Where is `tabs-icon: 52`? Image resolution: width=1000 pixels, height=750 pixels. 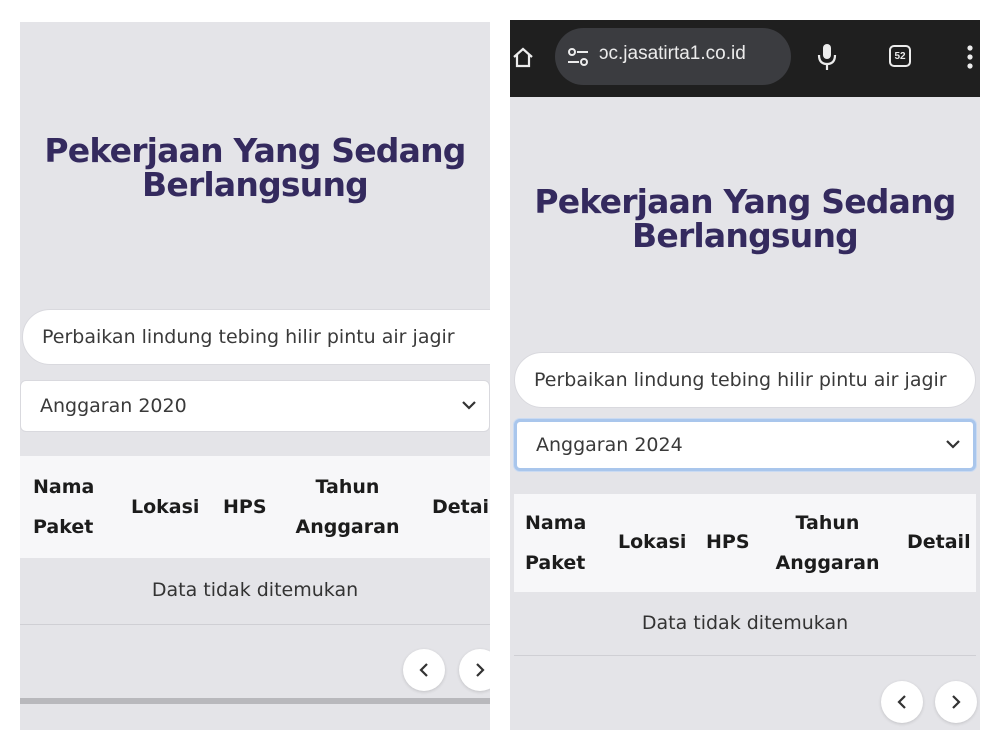 tabs-icon: 52 is located at coordinates (900, 56).